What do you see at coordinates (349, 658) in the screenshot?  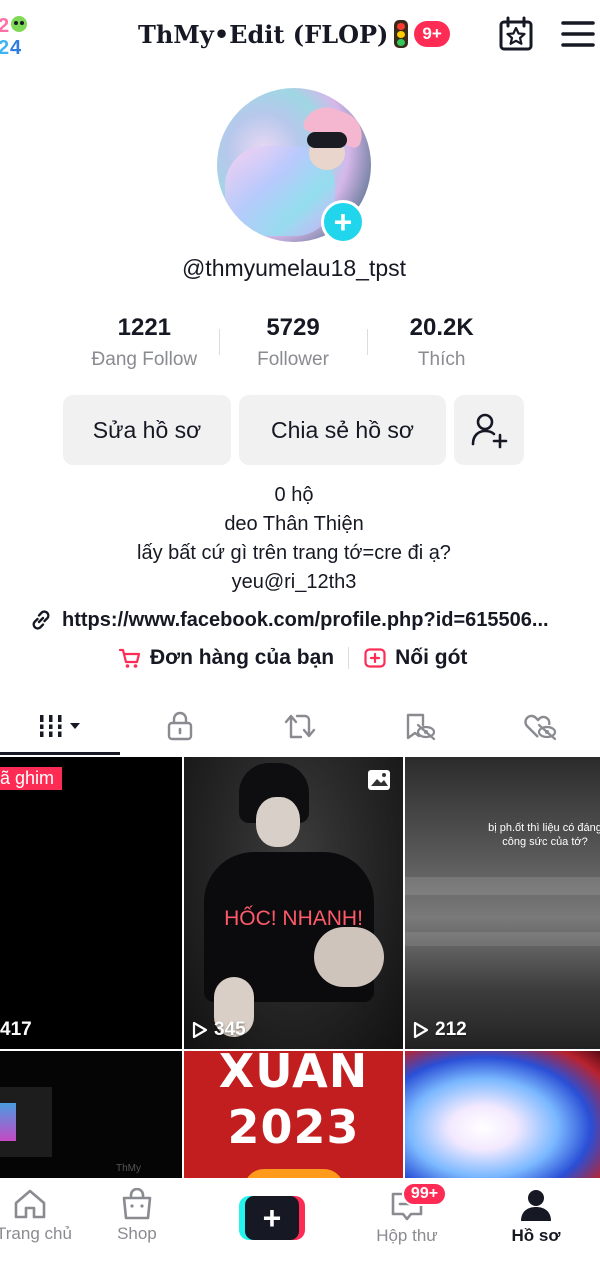 I see `divider` at bounding box center [349, 658].